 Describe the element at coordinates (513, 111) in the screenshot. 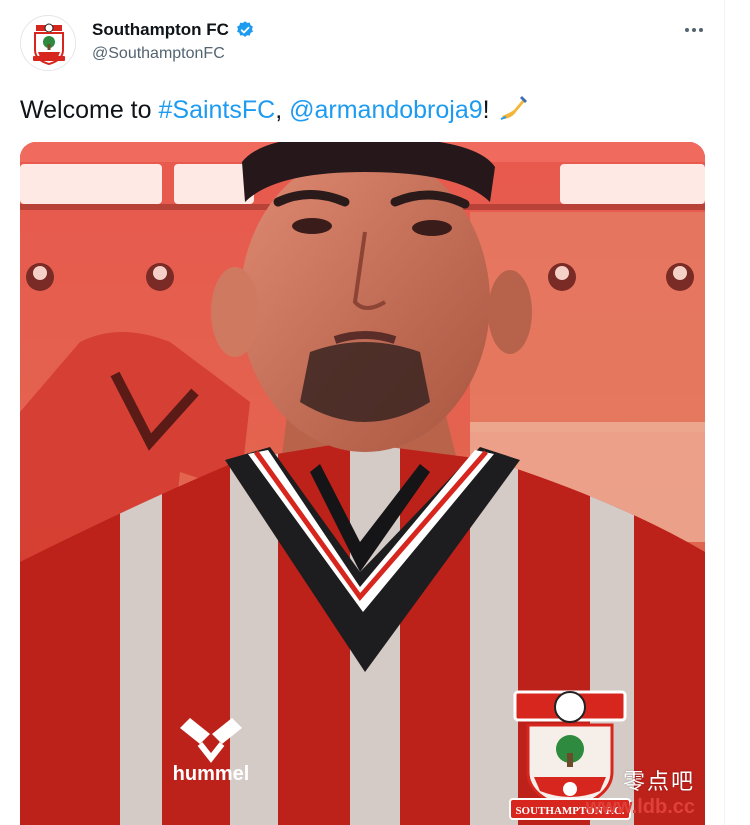

I see `writing-hand-icon` at that location.